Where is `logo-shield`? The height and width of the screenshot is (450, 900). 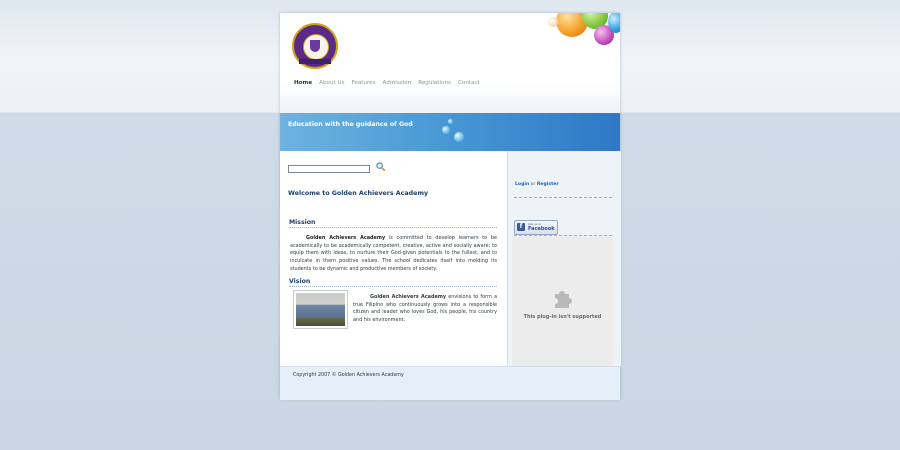
logo-shield is located at coordinates (315, 46).